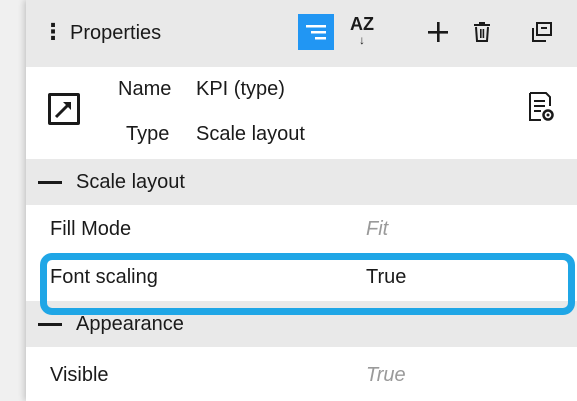  Describe the element at coordinates (148, 134) in the screenshot. I see `object-type-label: Type` at that location.